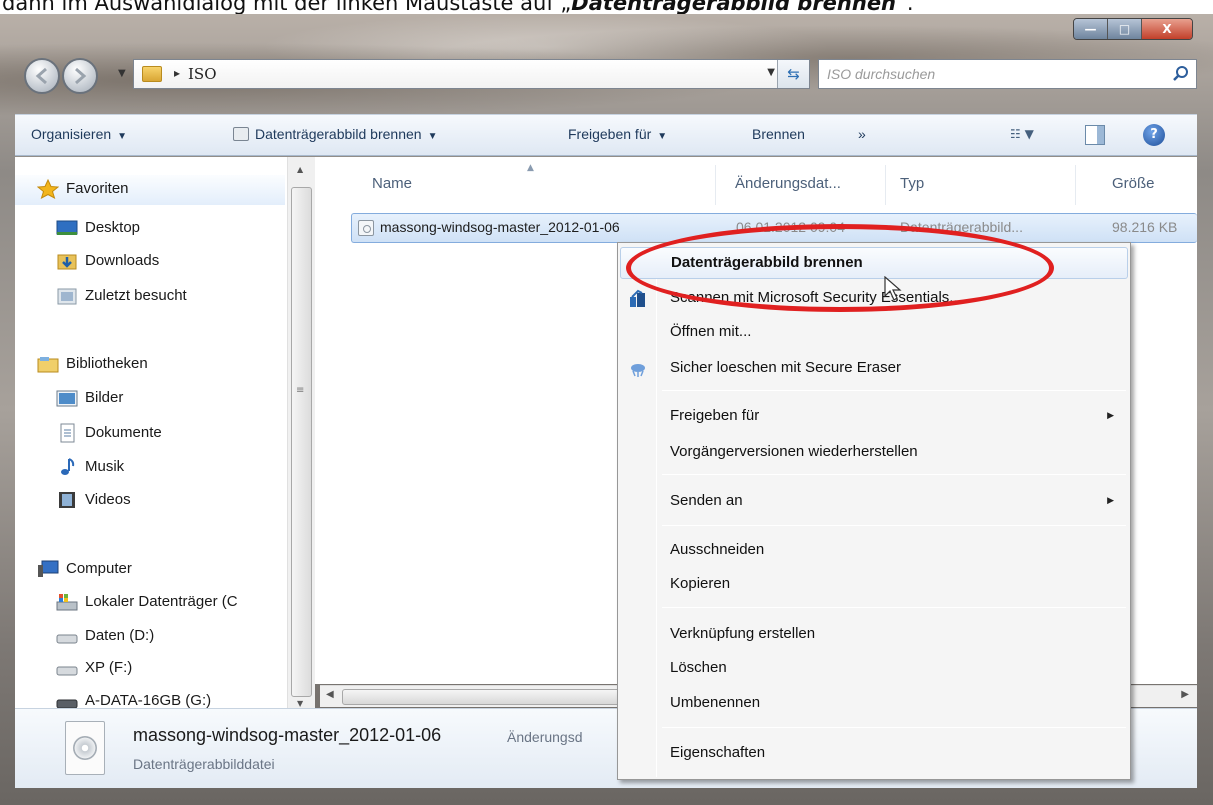  I want to click on organize-label: Organisieren, so click(71, 134).